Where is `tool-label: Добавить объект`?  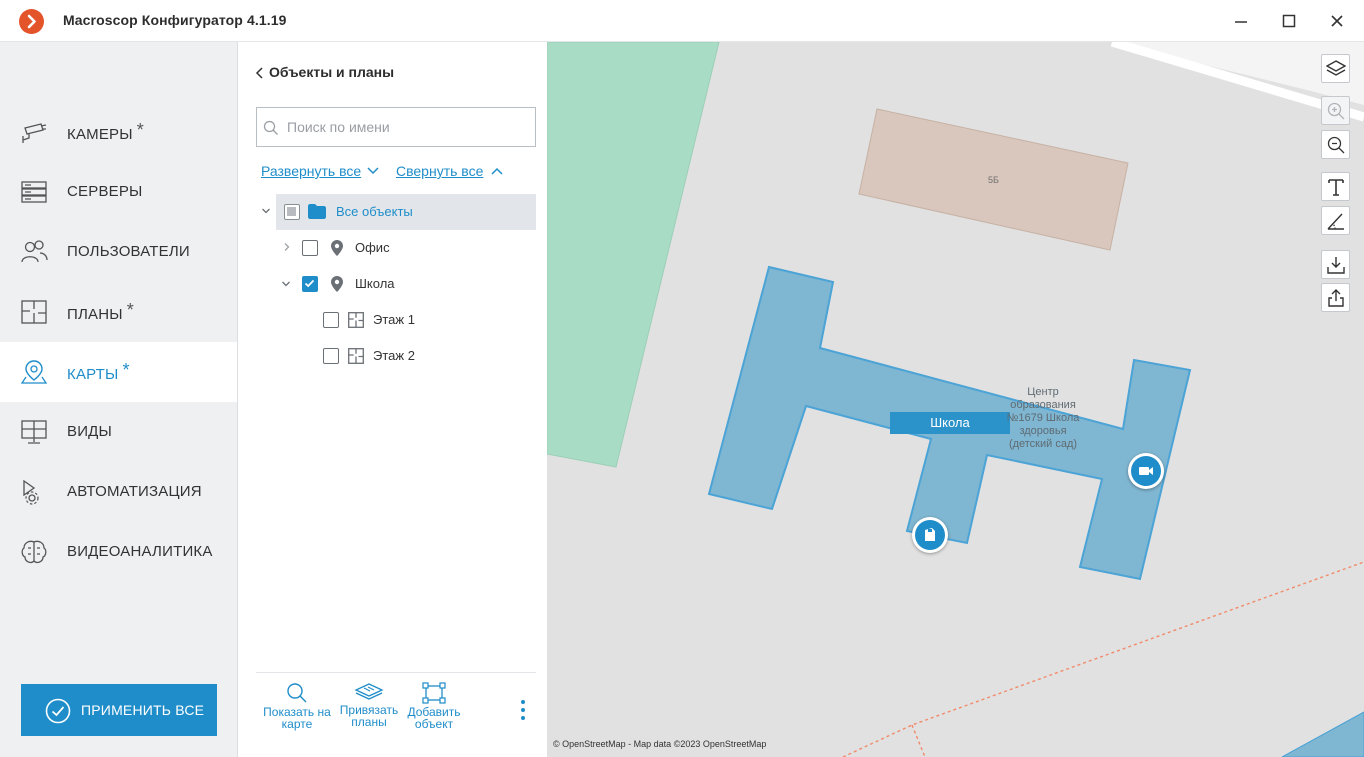
tool-label: Добавить объект is located at coordinates (434, 718).